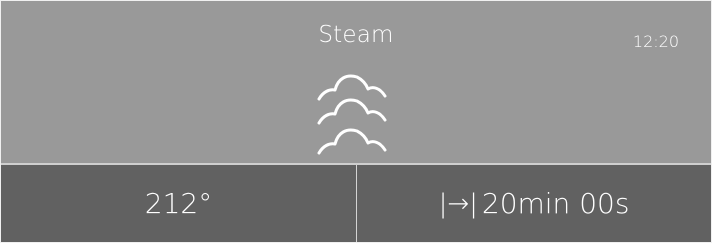 The width and height of the screenshot is (712, 243). What do you see at coordinates (555, 203) in the screenshot?
I see `duration-value: 20min 00s` at bounding box center [555, 203].